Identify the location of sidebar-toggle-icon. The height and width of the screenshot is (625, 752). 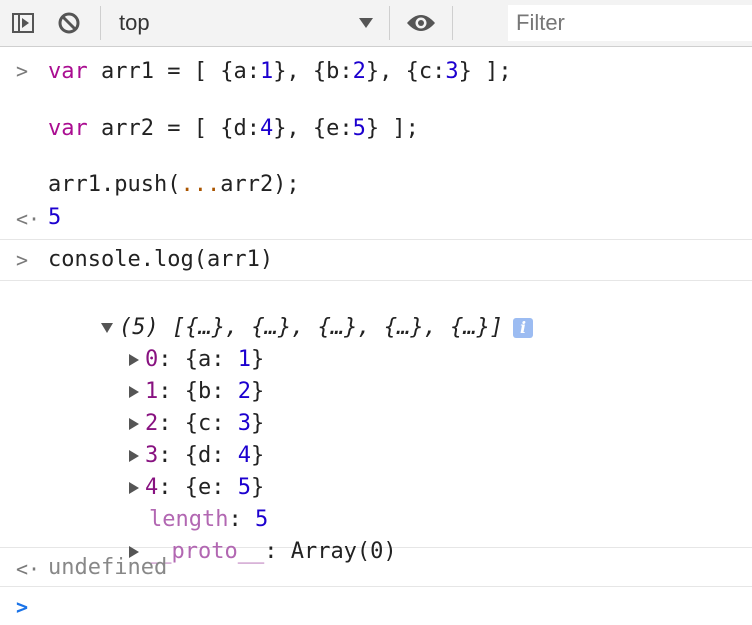
(23, 23).